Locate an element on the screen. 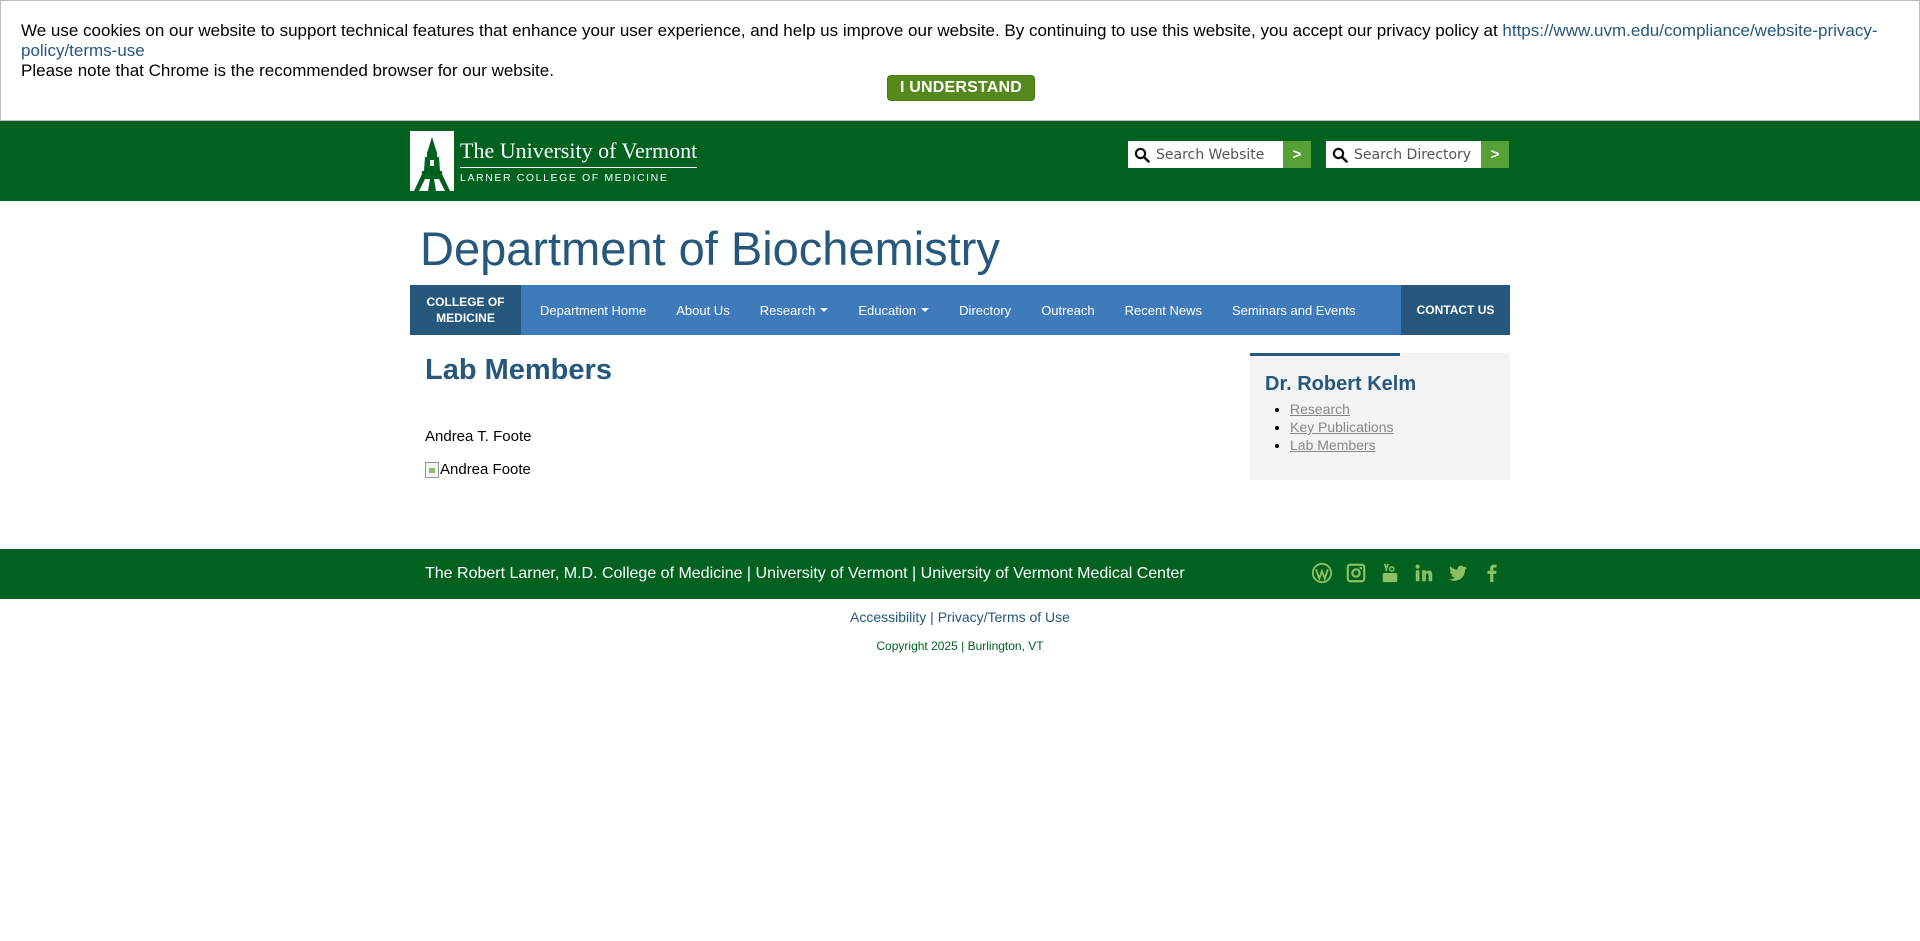 The height and width of the screenshot is (941, 1920). accessibility-link: Accessibility is located at coordinates (888, 617).